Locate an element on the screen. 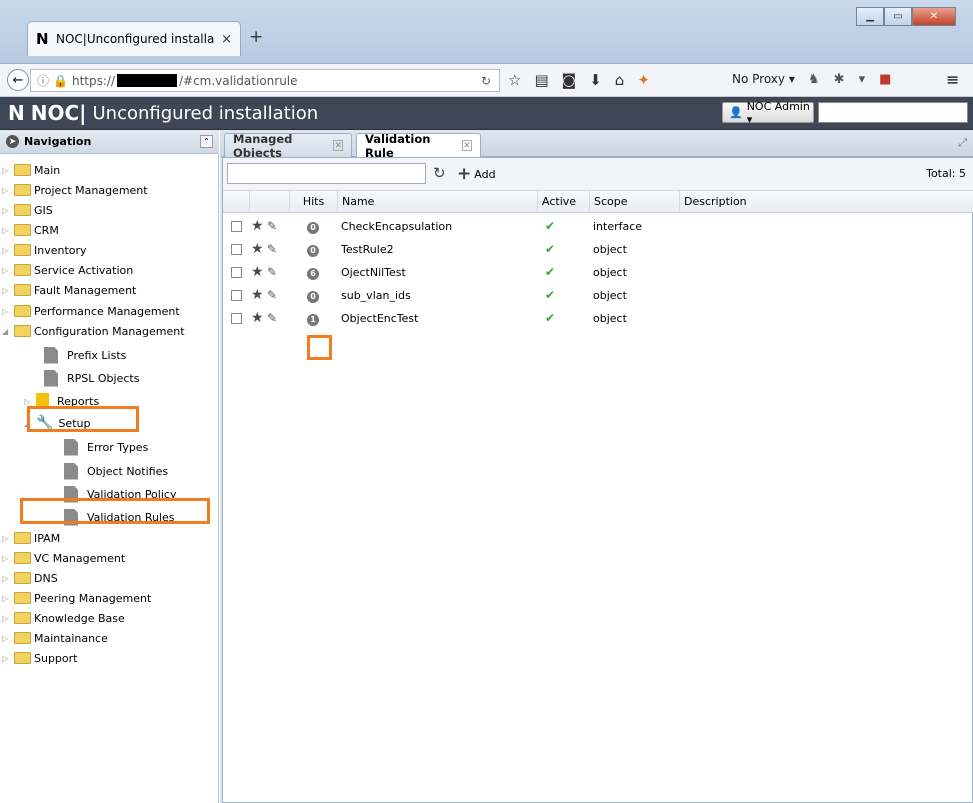  sidebar-item-error-types: Error Types is located at coordinates (106, 447).